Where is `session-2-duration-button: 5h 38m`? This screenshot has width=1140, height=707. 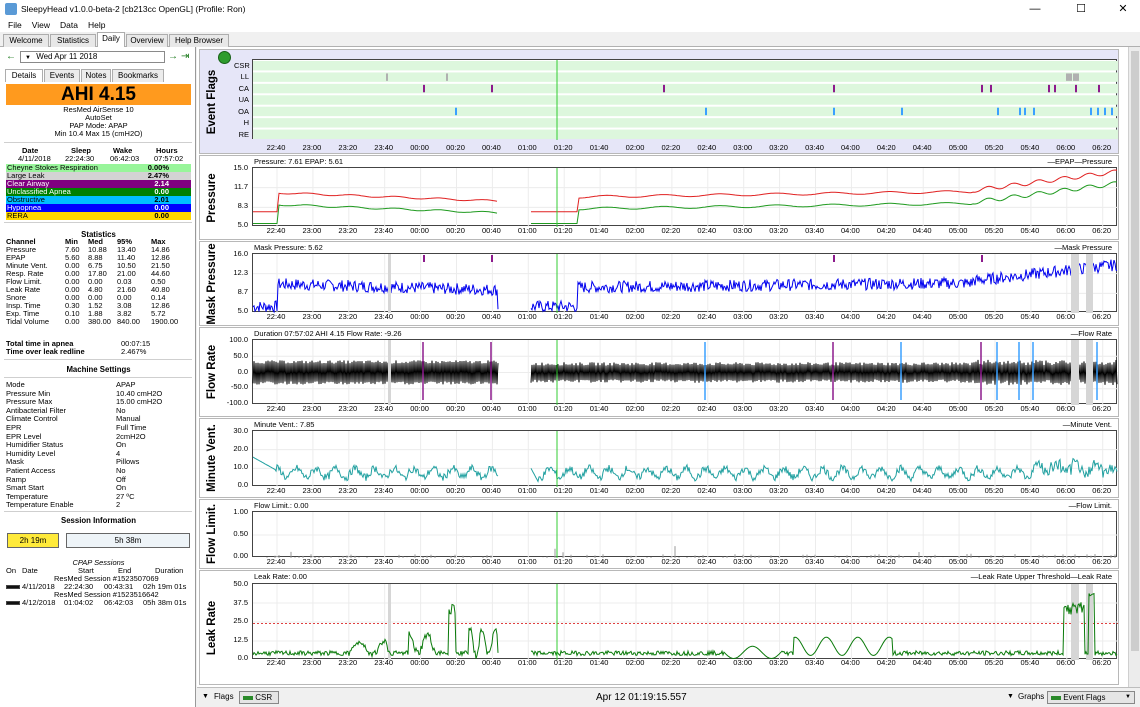
session-2-duration-button: 5h 38m is located at coordinates (128, 540).